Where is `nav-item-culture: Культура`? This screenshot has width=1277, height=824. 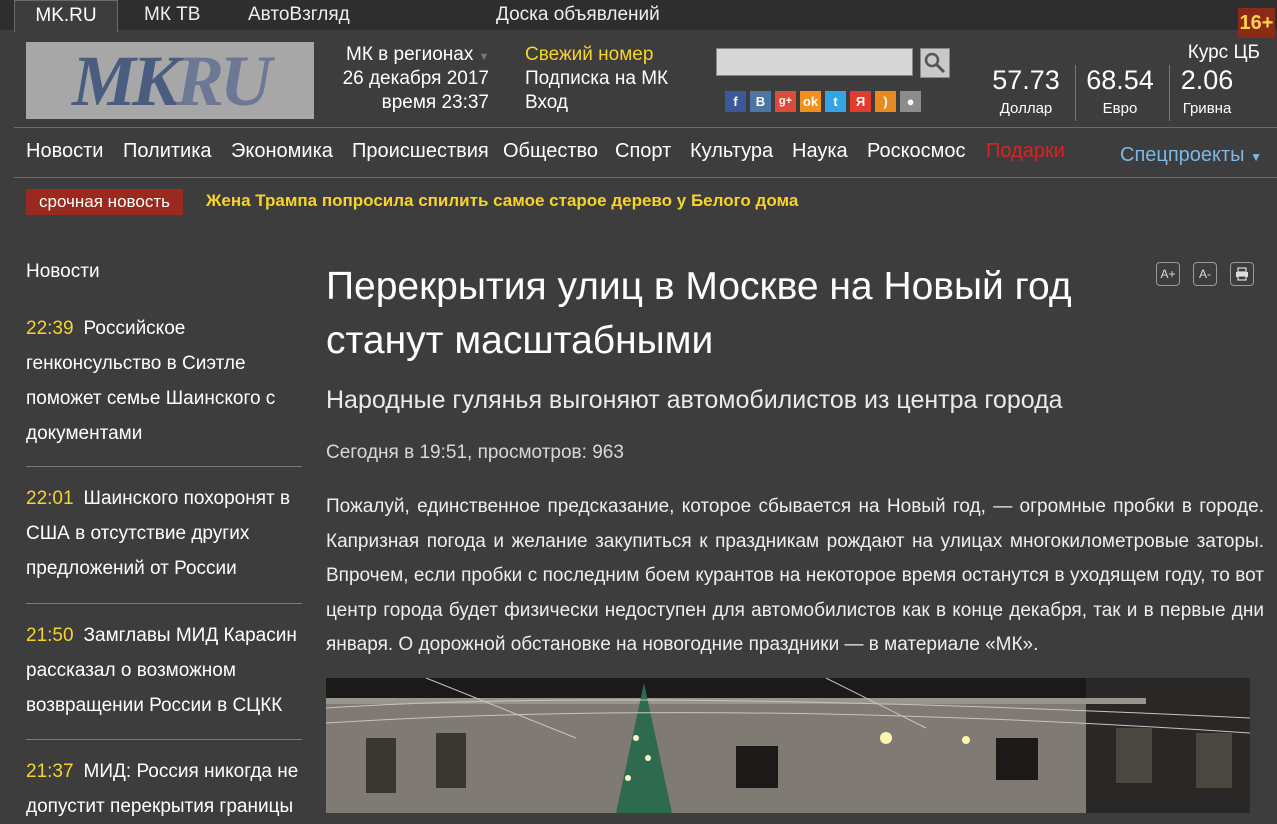
nav-item-culture: Культура is located at coordinates (731, 151).